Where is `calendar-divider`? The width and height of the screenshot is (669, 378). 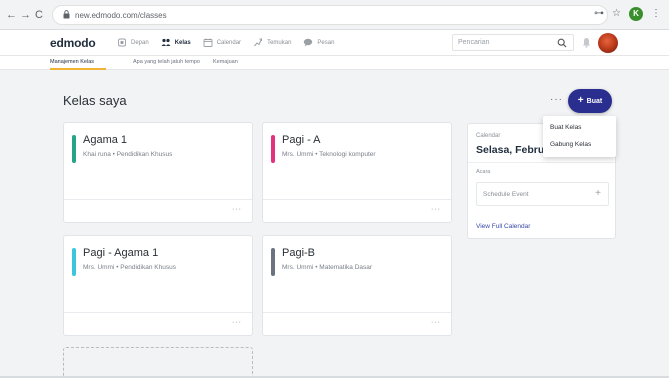 calendar-divider is located at coordinates (541, 162).